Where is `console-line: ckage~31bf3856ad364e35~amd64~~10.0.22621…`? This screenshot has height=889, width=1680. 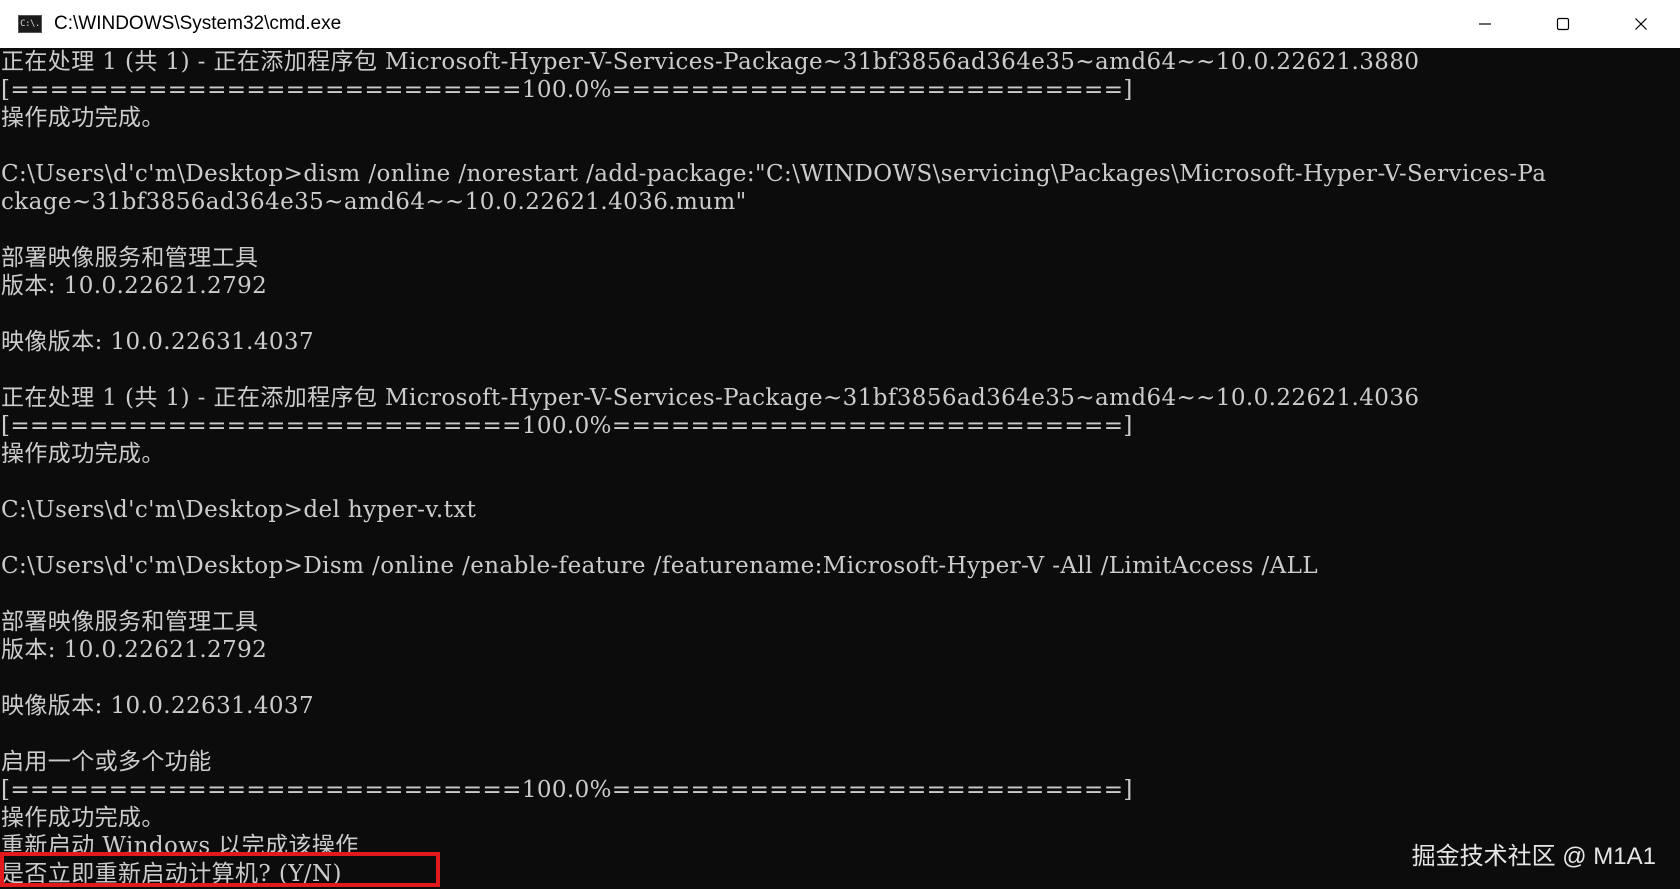
console-line: ckage~31bf3856ad364e35~amd64~~10.0.22621… is located at coordinates (374, 202).